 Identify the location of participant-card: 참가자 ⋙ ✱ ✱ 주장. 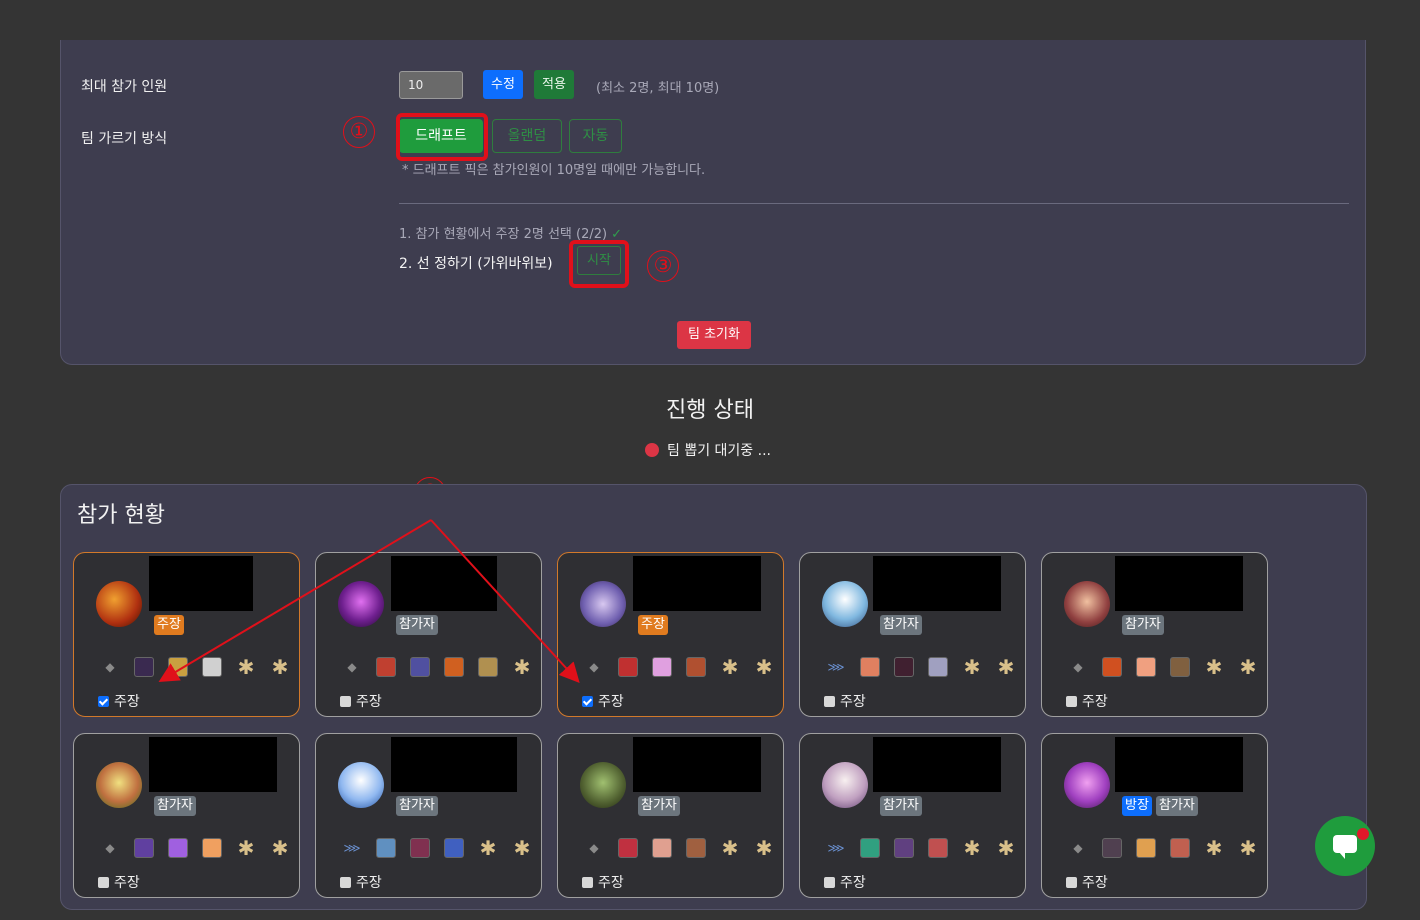
(428, 815).